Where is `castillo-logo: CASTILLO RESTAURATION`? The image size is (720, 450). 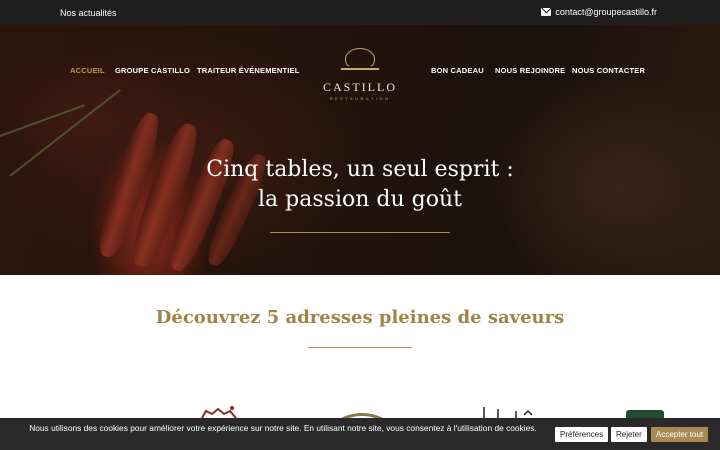
castillo-logo: CASTILLO RESTAURATION is located at coordinates (360, 72).